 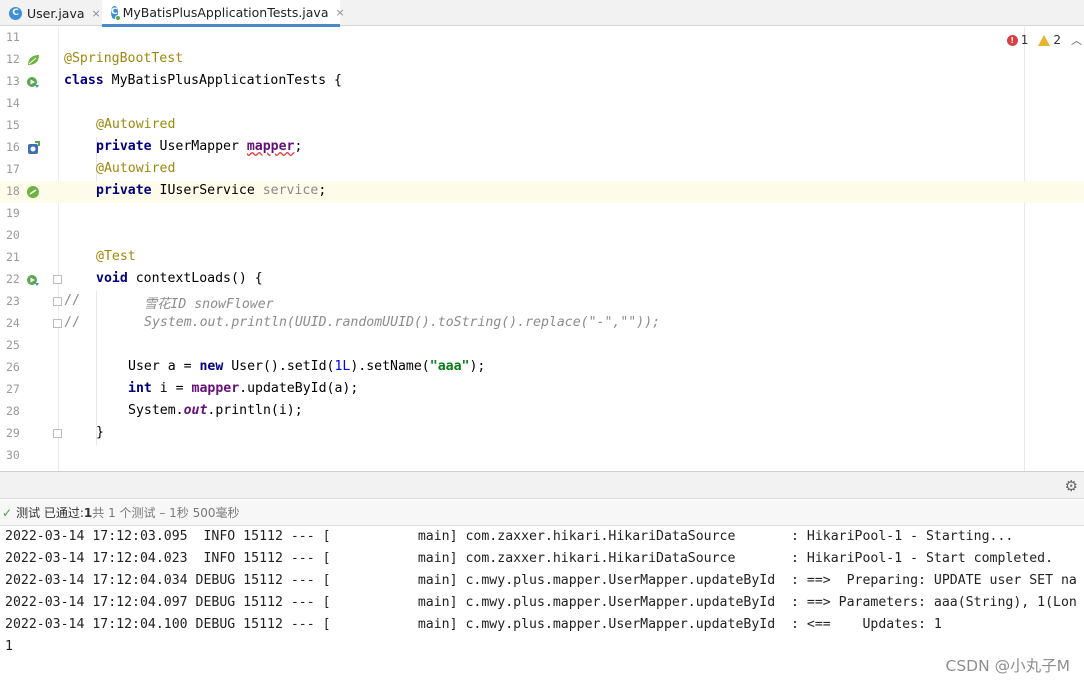 What do you see at coordinates (13, 59) in the screenshot?
I see `line-number: 12` at bounding box center [13, 59].